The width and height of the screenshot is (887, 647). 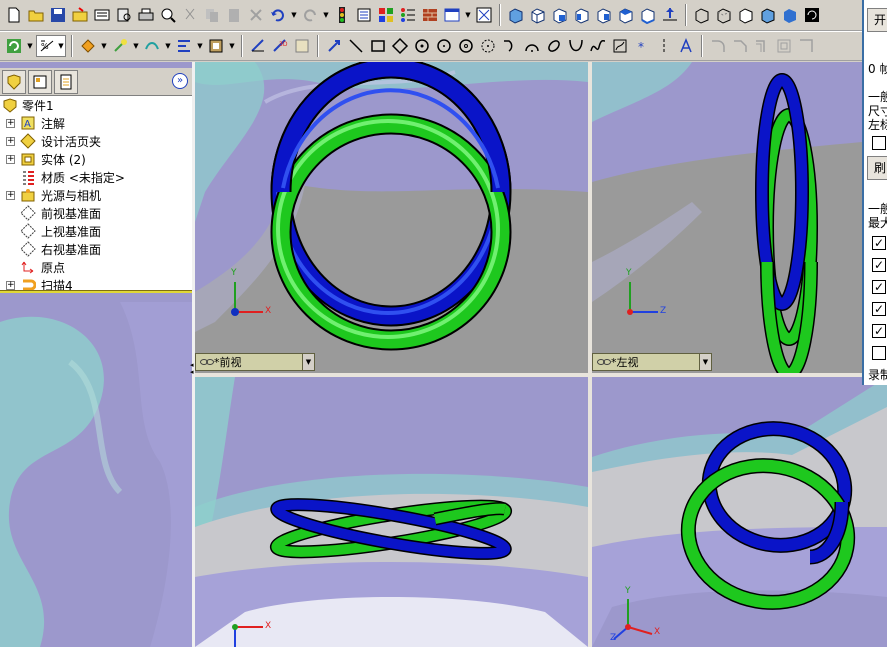 I want to click on spline-on-surface-icon, so click(x=620, y=46).